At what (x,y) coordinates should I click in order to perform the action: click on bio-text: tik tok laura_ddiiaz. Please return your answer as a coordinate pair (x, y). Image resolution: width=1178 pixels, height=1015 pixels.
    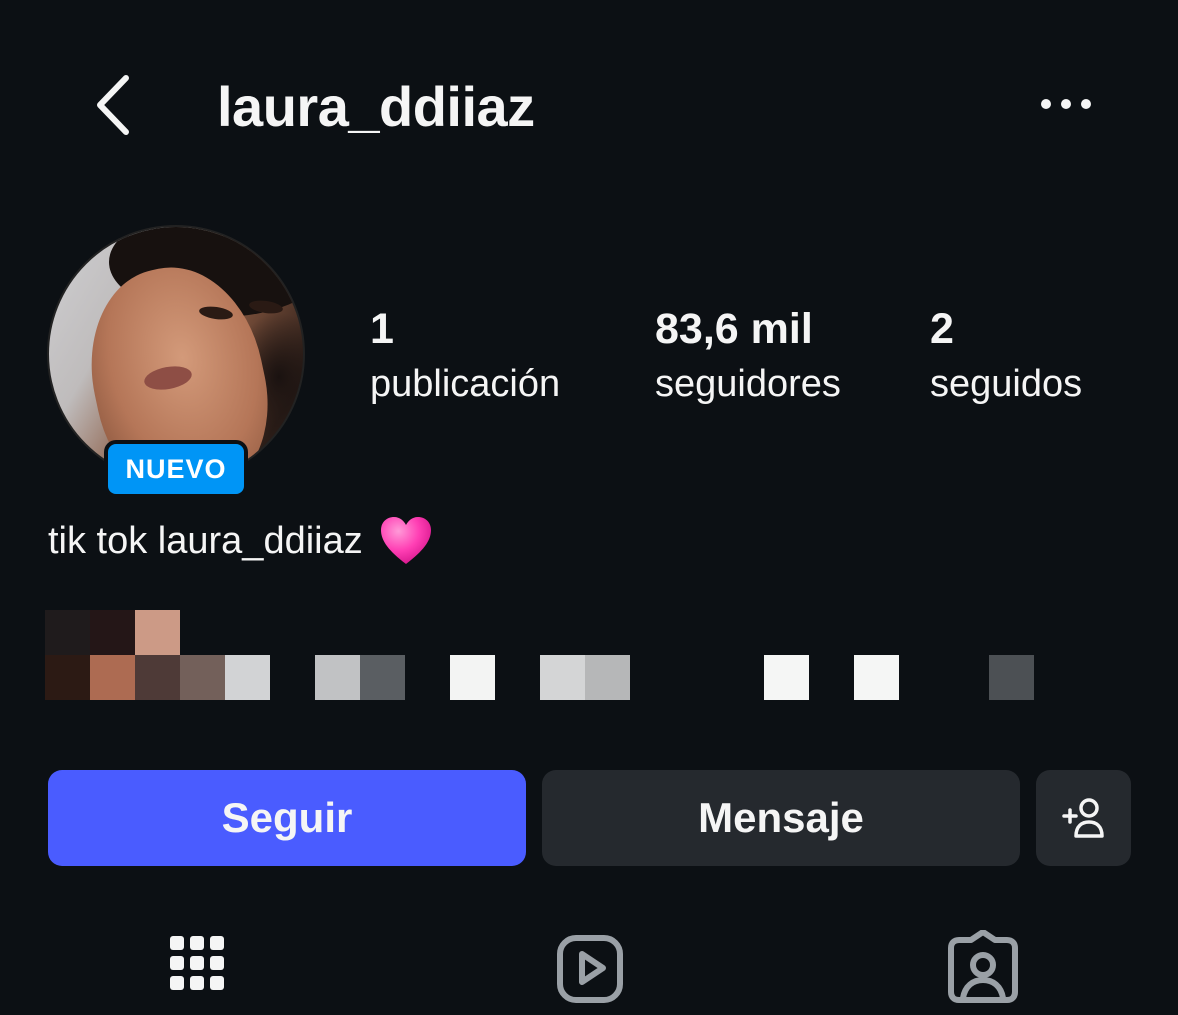
    Looking at the image, I should click on (205, 540).